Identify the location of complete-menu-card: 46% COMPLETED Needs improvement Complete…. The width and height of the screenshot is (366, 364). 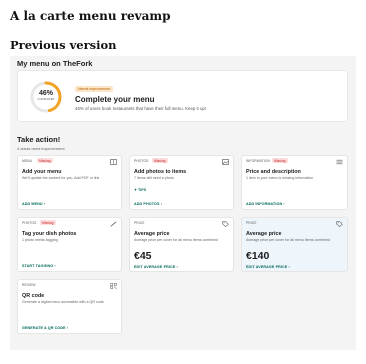
(182, 96).